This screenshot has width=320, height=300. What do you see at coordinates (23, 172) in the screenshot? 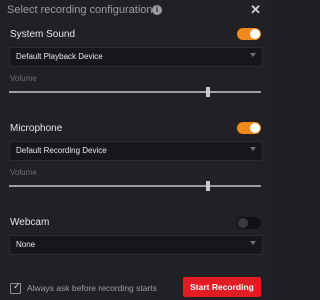
I see `microphone-volume-label: Volume` at bounding box center [23, 172].